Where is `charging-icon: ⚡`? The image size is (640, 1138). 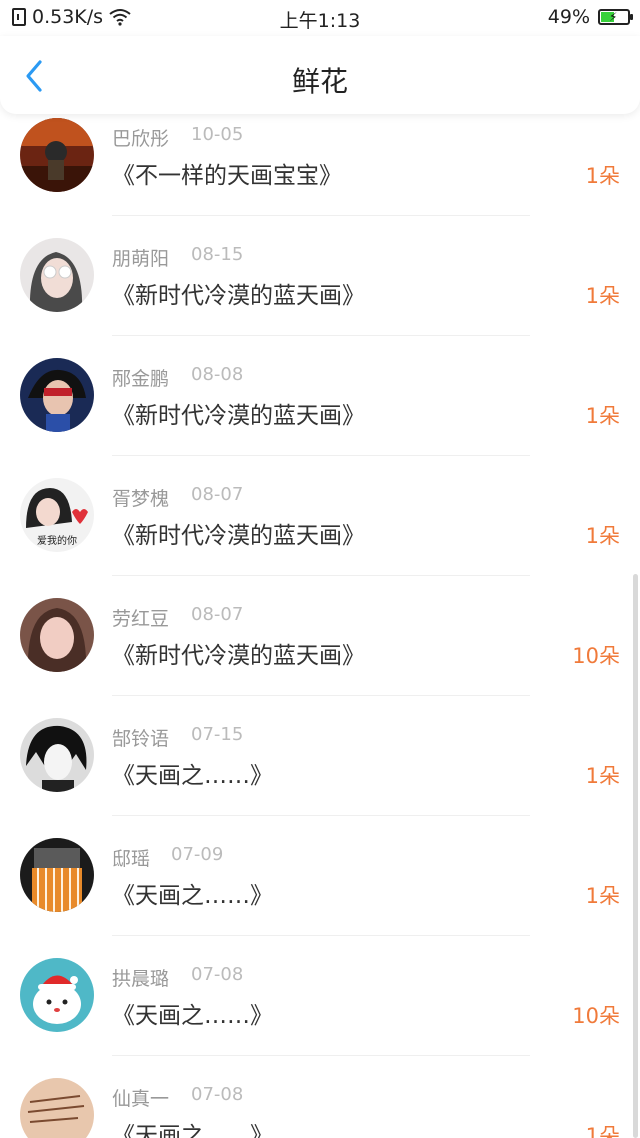
charging-icon: ⚡ is located at coordinates (613, 17).